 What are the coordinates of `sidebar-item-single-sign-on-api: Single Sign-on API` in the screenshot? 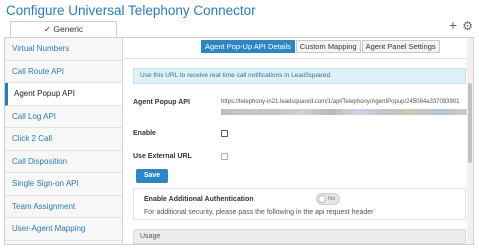 It's located at (63, 184).